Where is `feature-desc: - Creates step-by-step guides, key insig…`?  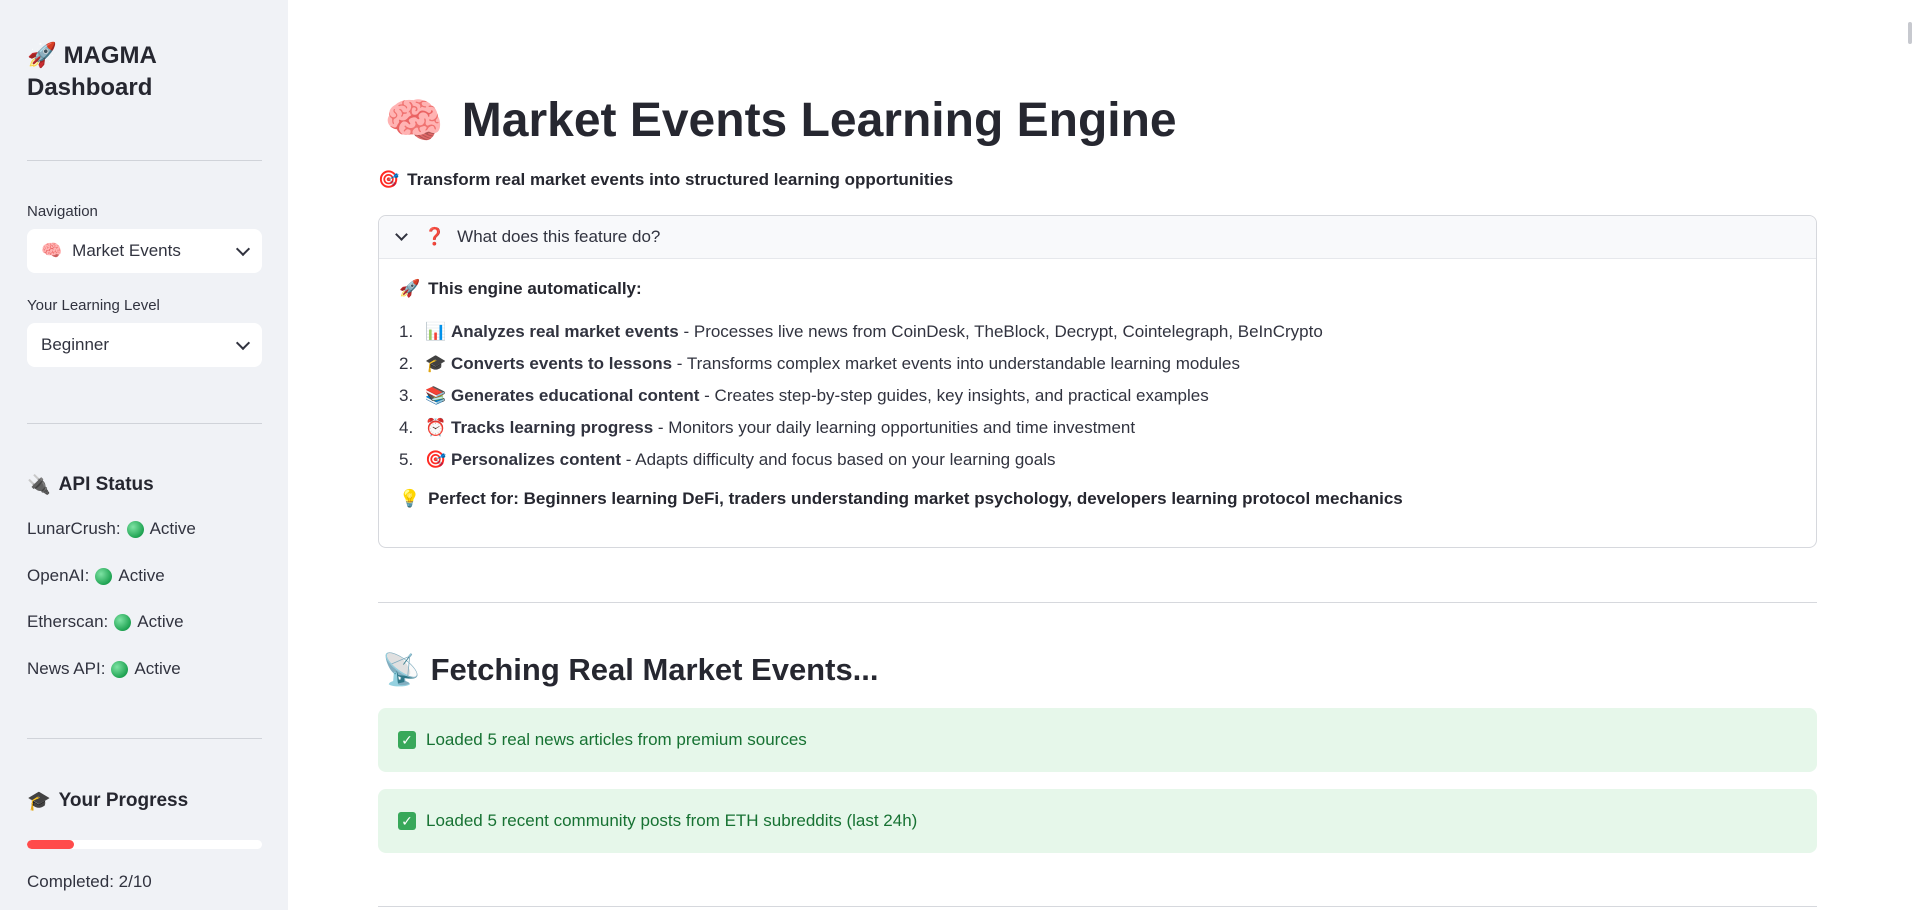 feature-desc: - Creates step-by-step guides, key insig… is located at coordinates (954, 395).